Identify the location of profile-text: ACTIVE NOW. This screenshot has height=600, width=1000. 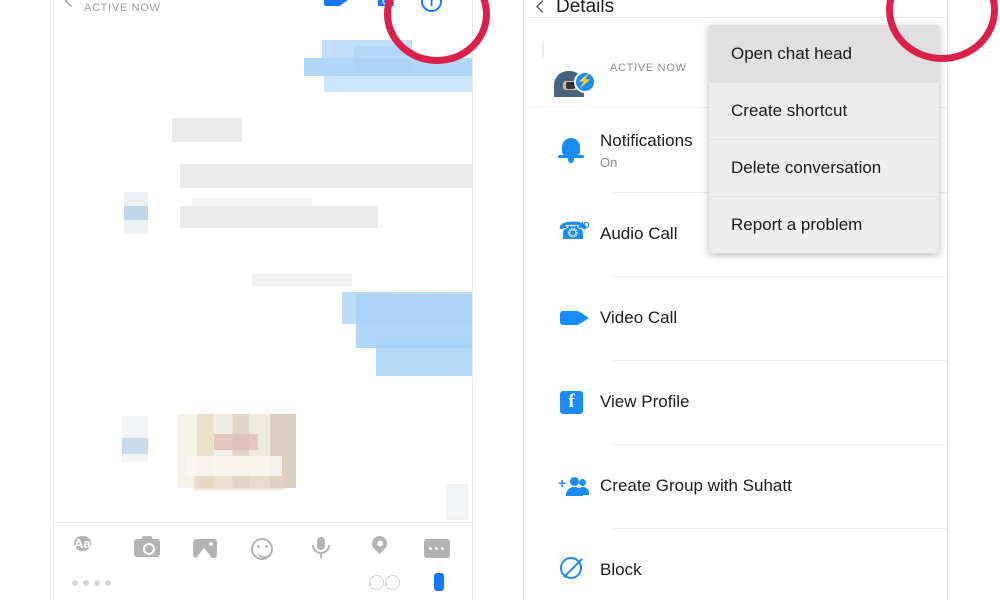
(648, 67).